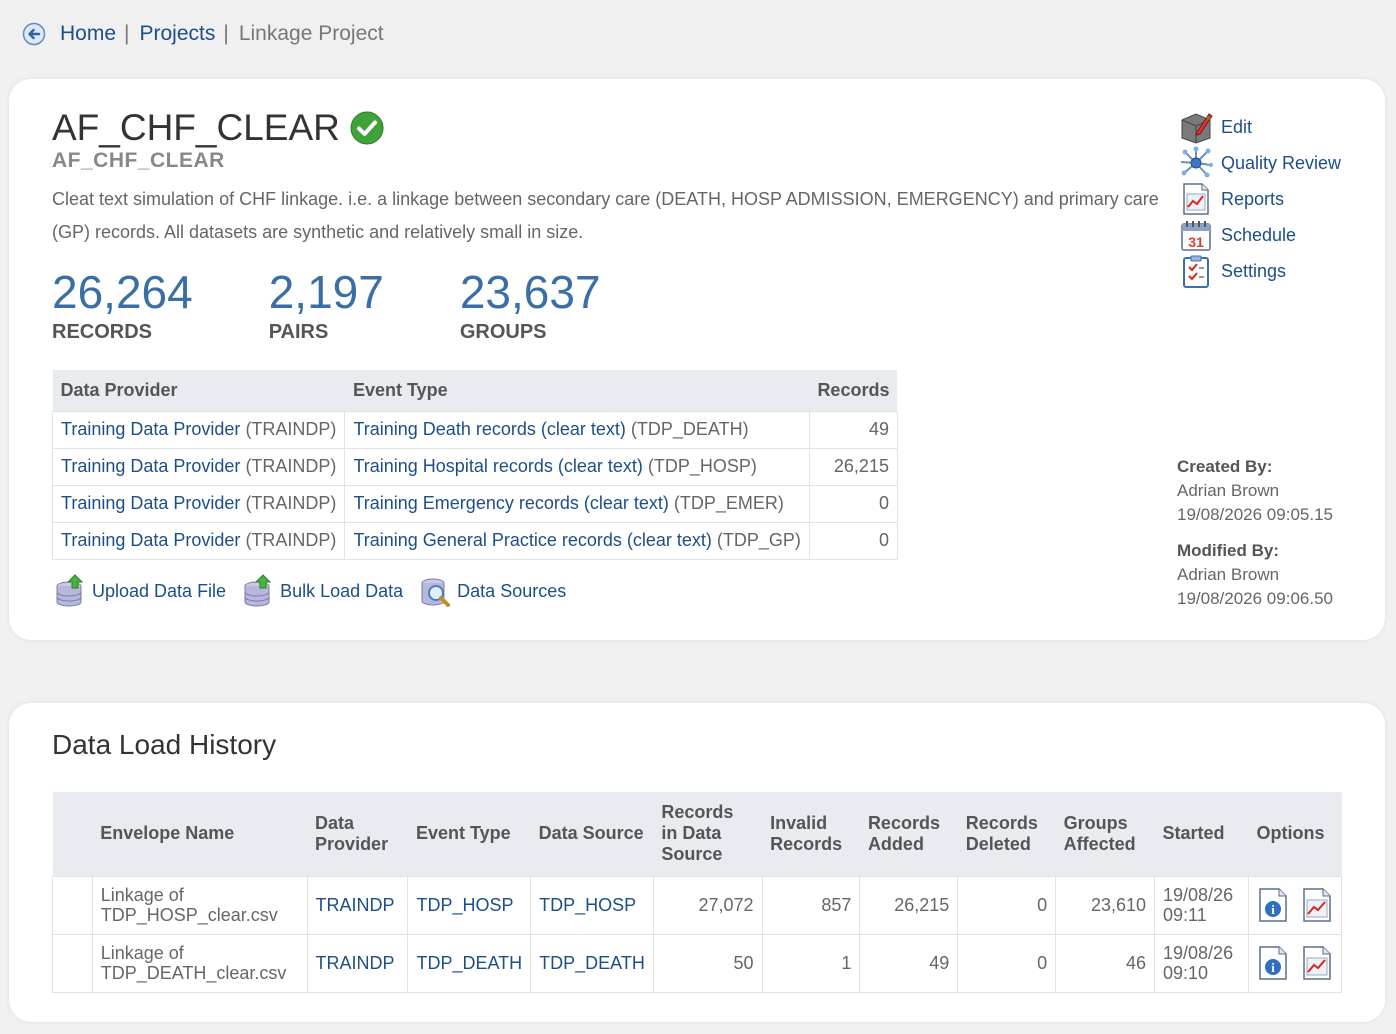 This screenshot has height=1034, width=1396. I want to click on source-cell: TDP_HOSP, so click(592, 905).